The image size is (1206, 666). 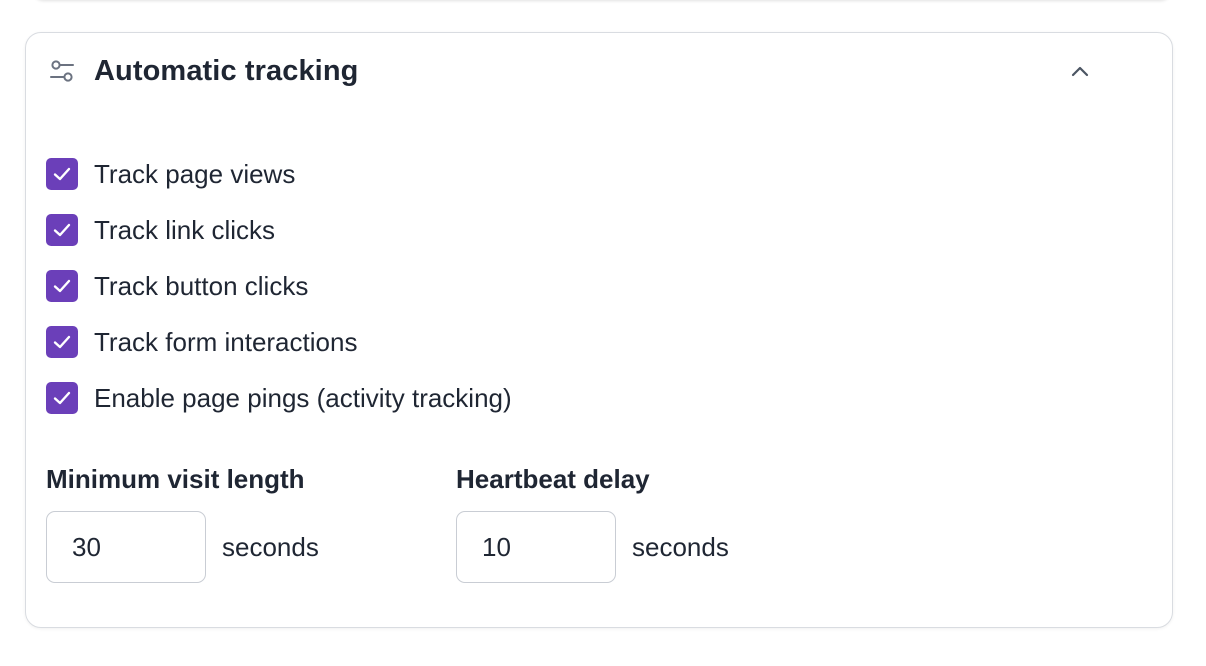 I want to click on heartbeat-delay-unit: seconds, so click(x=680, y=546).